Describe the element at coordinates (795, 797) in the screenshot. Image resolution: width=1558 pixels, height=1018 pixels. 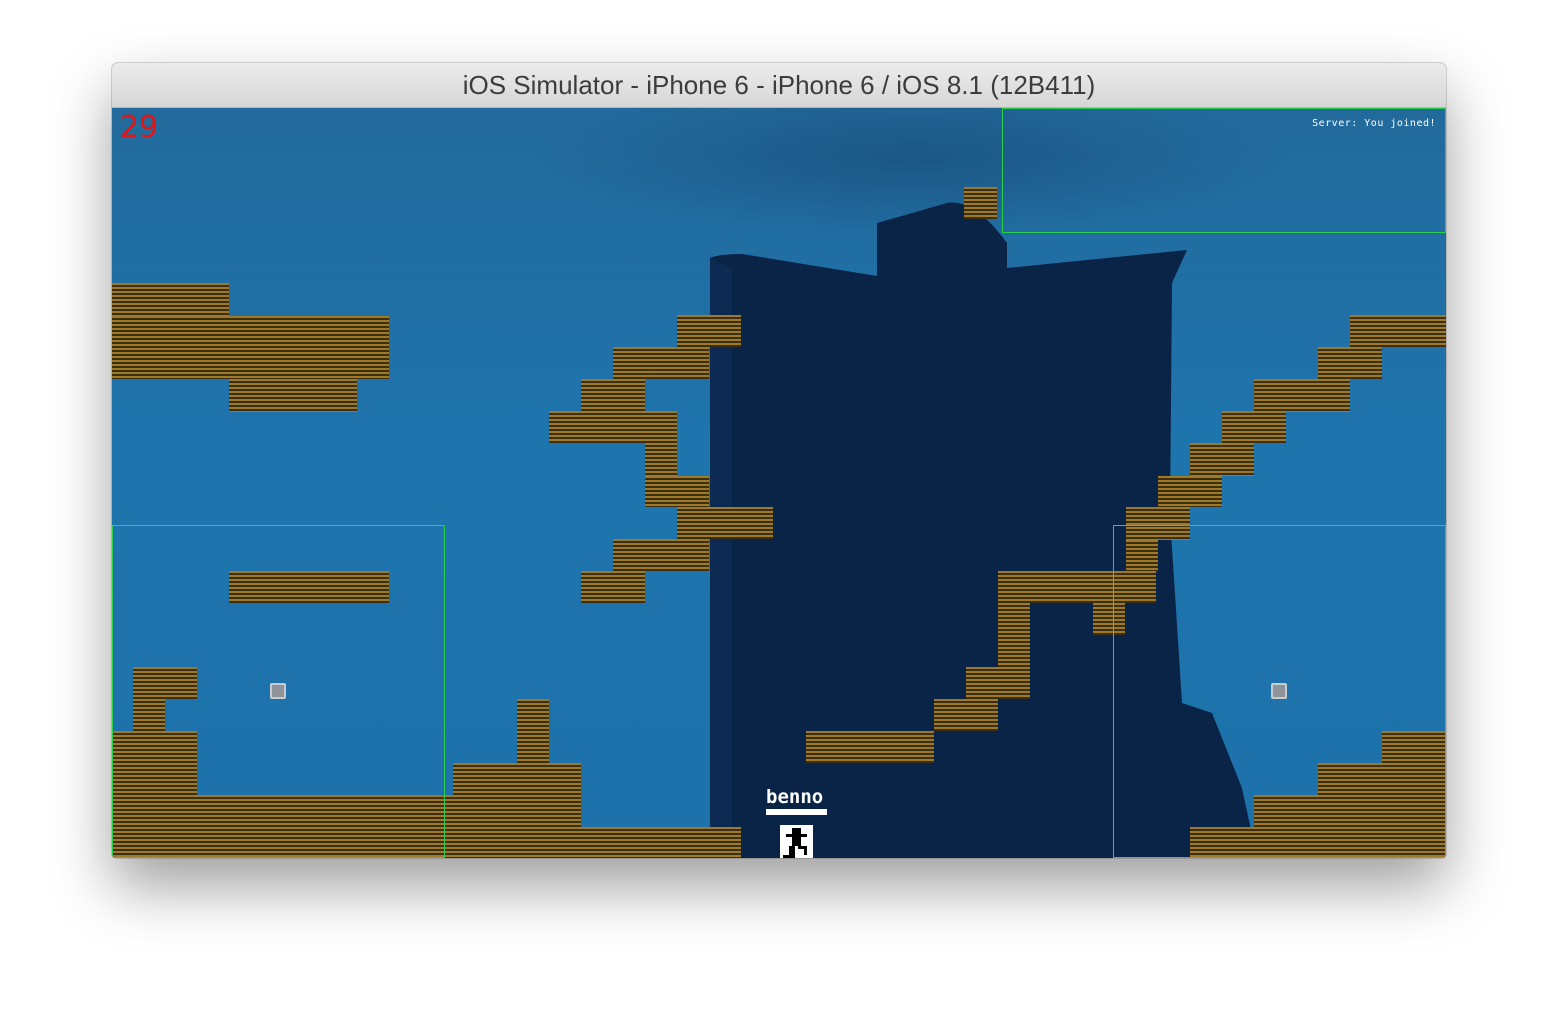
I see `player-name-label: benno` at that location.